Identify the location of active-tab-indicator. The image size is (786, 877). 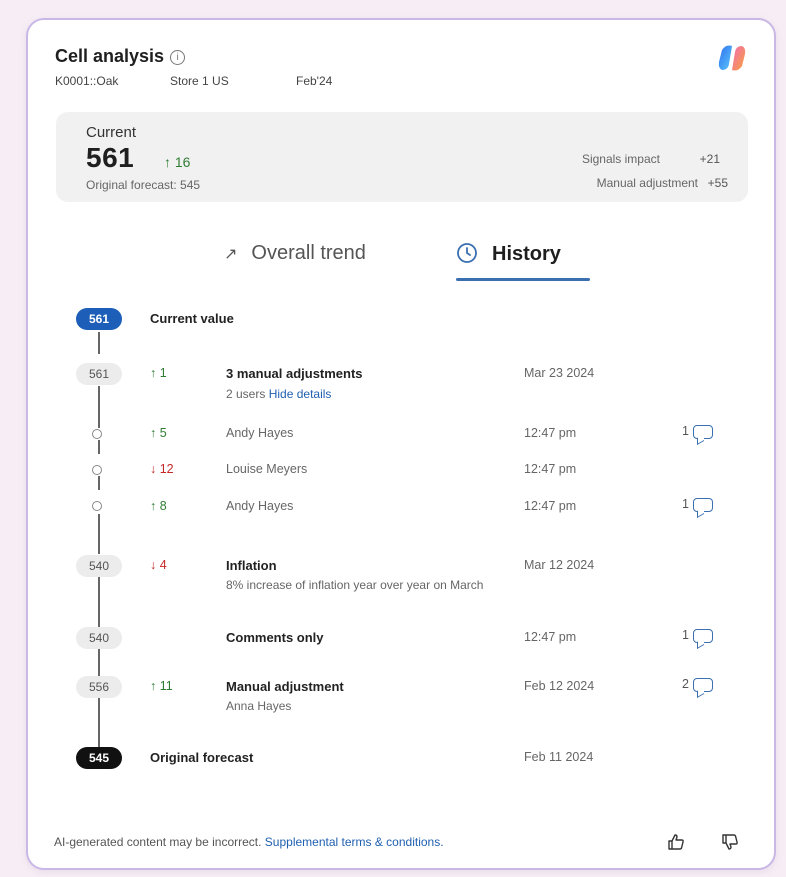
(523, 279).